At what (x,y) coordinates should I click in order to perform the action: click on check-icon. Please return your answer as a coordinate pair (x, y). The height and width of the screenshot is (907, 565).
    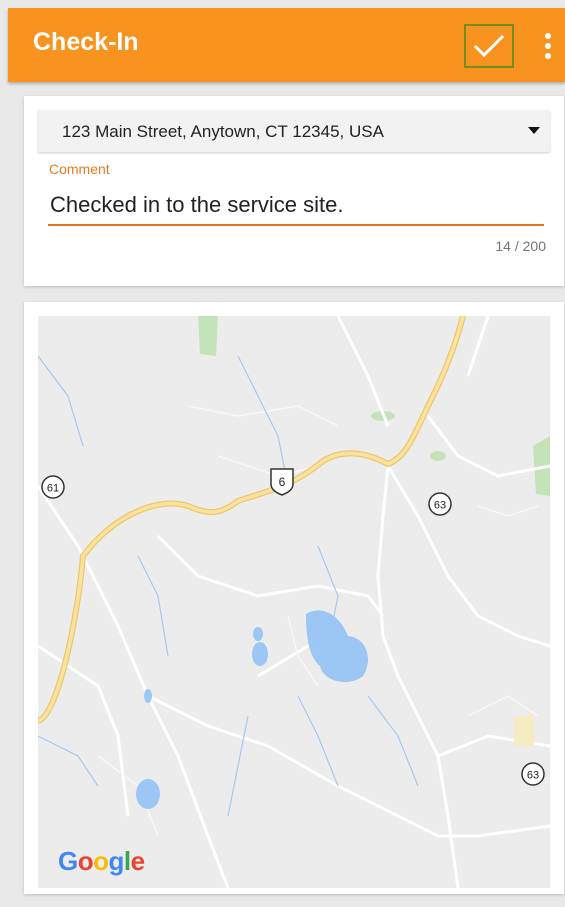
    Looking at the image, I should click on (489, 46).